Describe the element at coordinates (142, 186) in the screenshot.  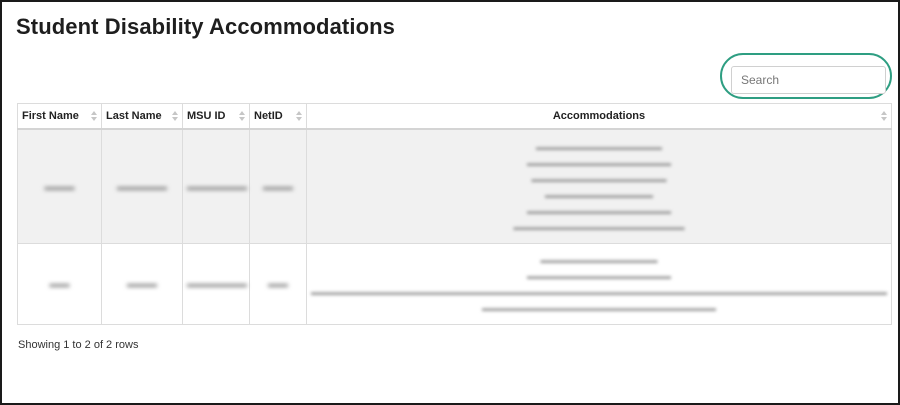
I see `cell-last-name-redacted: ▬▬▬▬▬` at that location.